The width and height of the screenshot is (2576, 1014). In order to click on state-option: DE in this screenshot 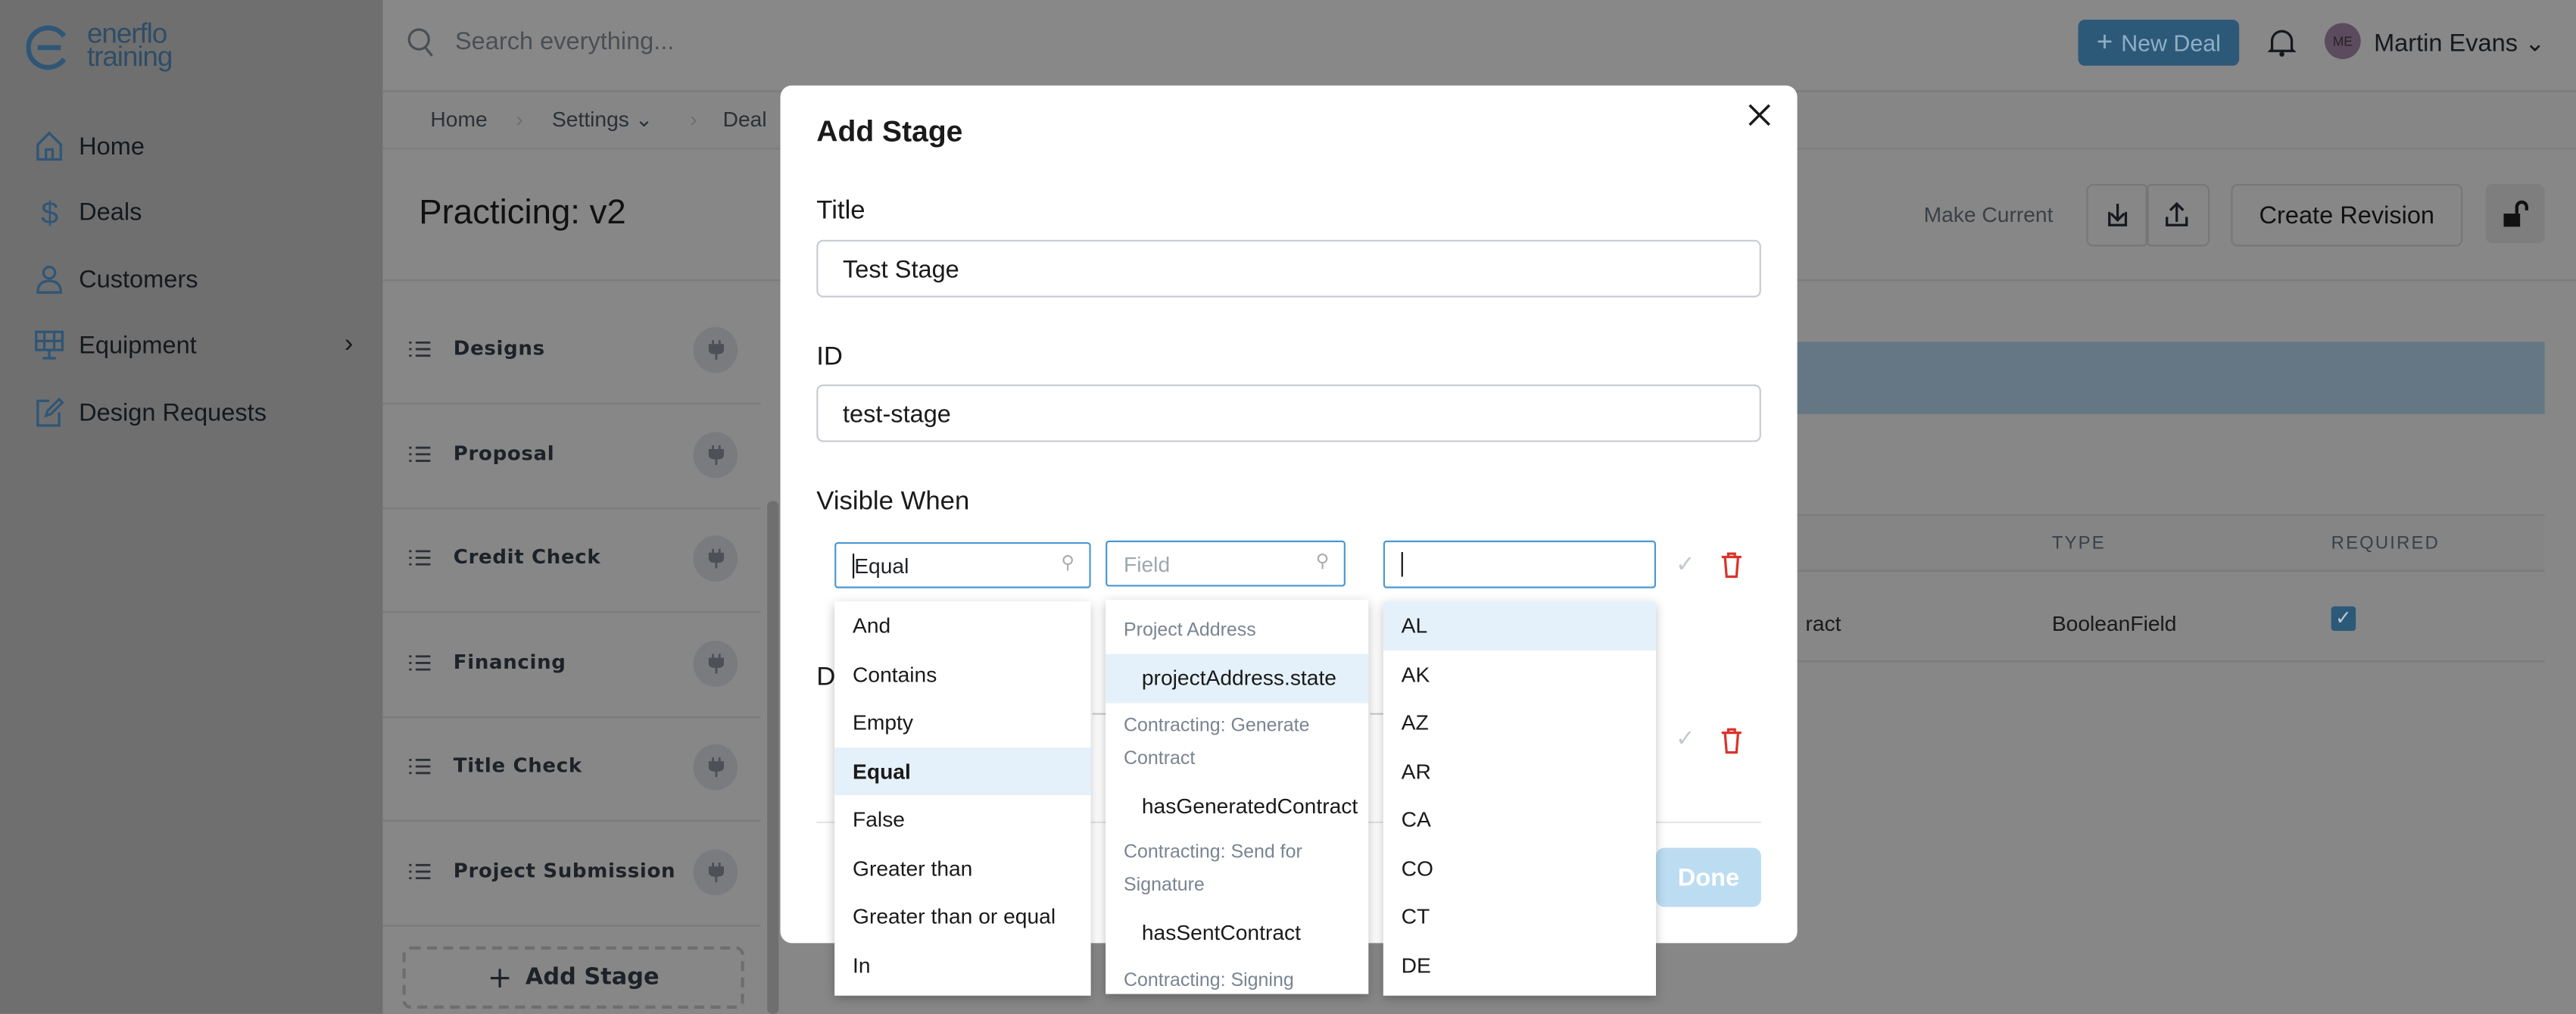, I will do `click(1519, 965)`.